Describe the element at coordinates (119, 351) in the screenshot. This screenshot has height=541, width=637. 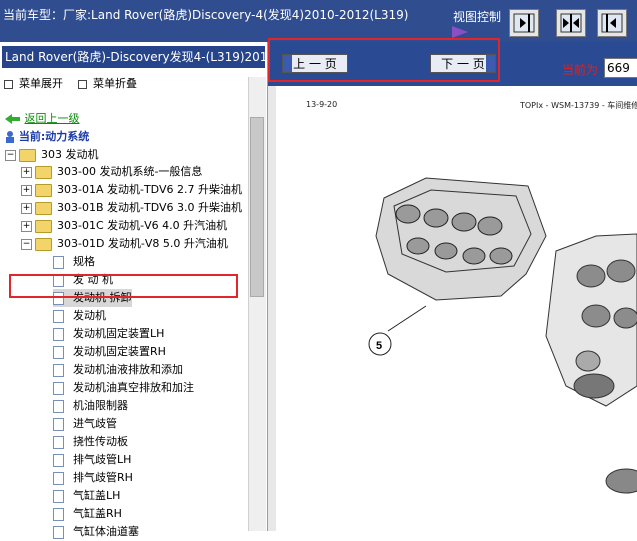
I see `tree-item-label: 发动机固定装置RH` at that location.